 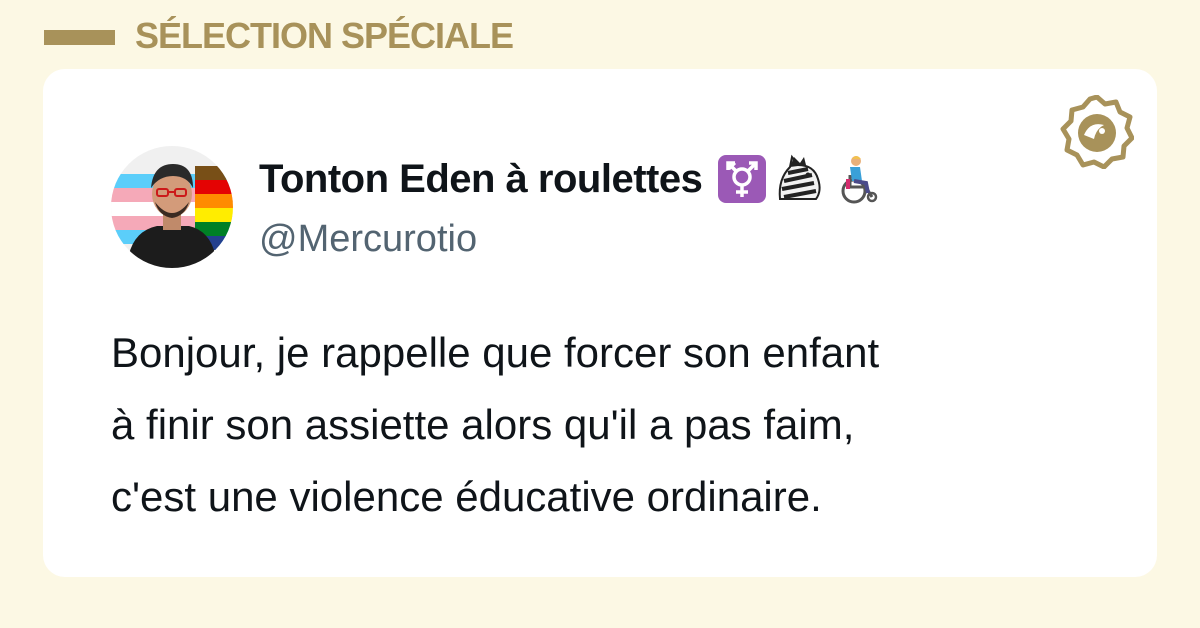 What do you see at coordinates (172, 207) in the screenshot?
I see `author-avatar` at bounding box center [172, 207].